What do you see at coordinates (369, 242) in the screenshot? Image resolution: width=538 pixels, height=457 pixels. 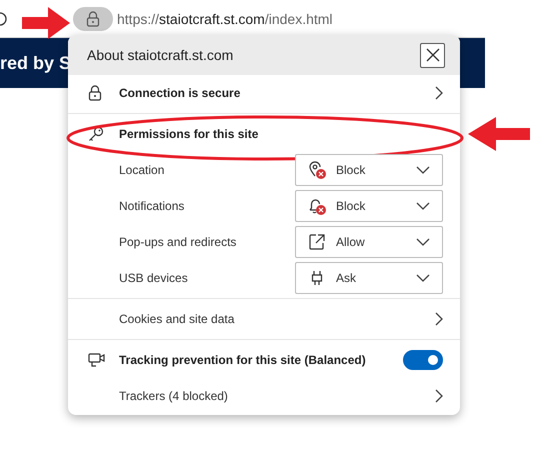 I see `permission-dropdown: Allow` at bounding box center [369, 242].